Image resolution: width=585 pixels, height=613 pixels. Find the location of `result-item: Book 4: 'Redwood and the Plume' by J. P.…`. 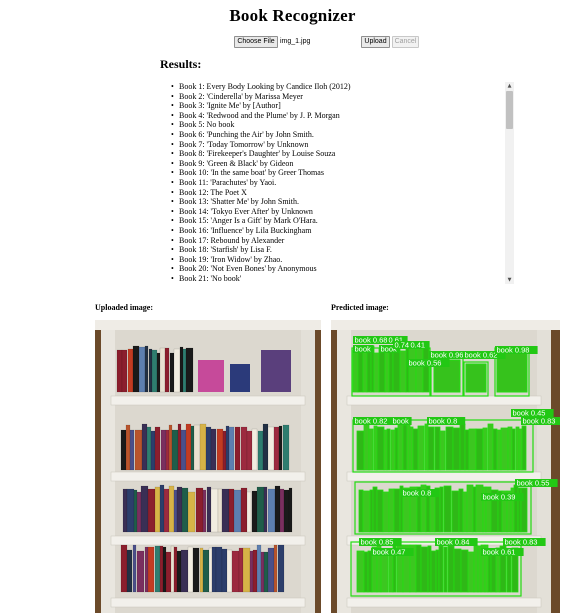

result-item: Book 4: 'Redwood and the Plume' by J. P.… is located at coordinates (336, 116).